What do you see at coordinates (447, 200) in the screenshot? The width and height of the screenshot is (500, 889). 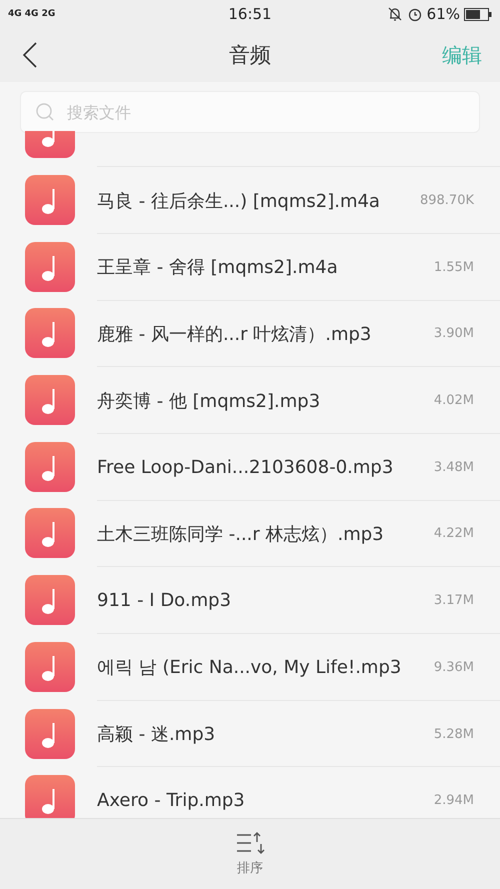 I see `file-size: 898.70K` at bounding box center [447, 200].